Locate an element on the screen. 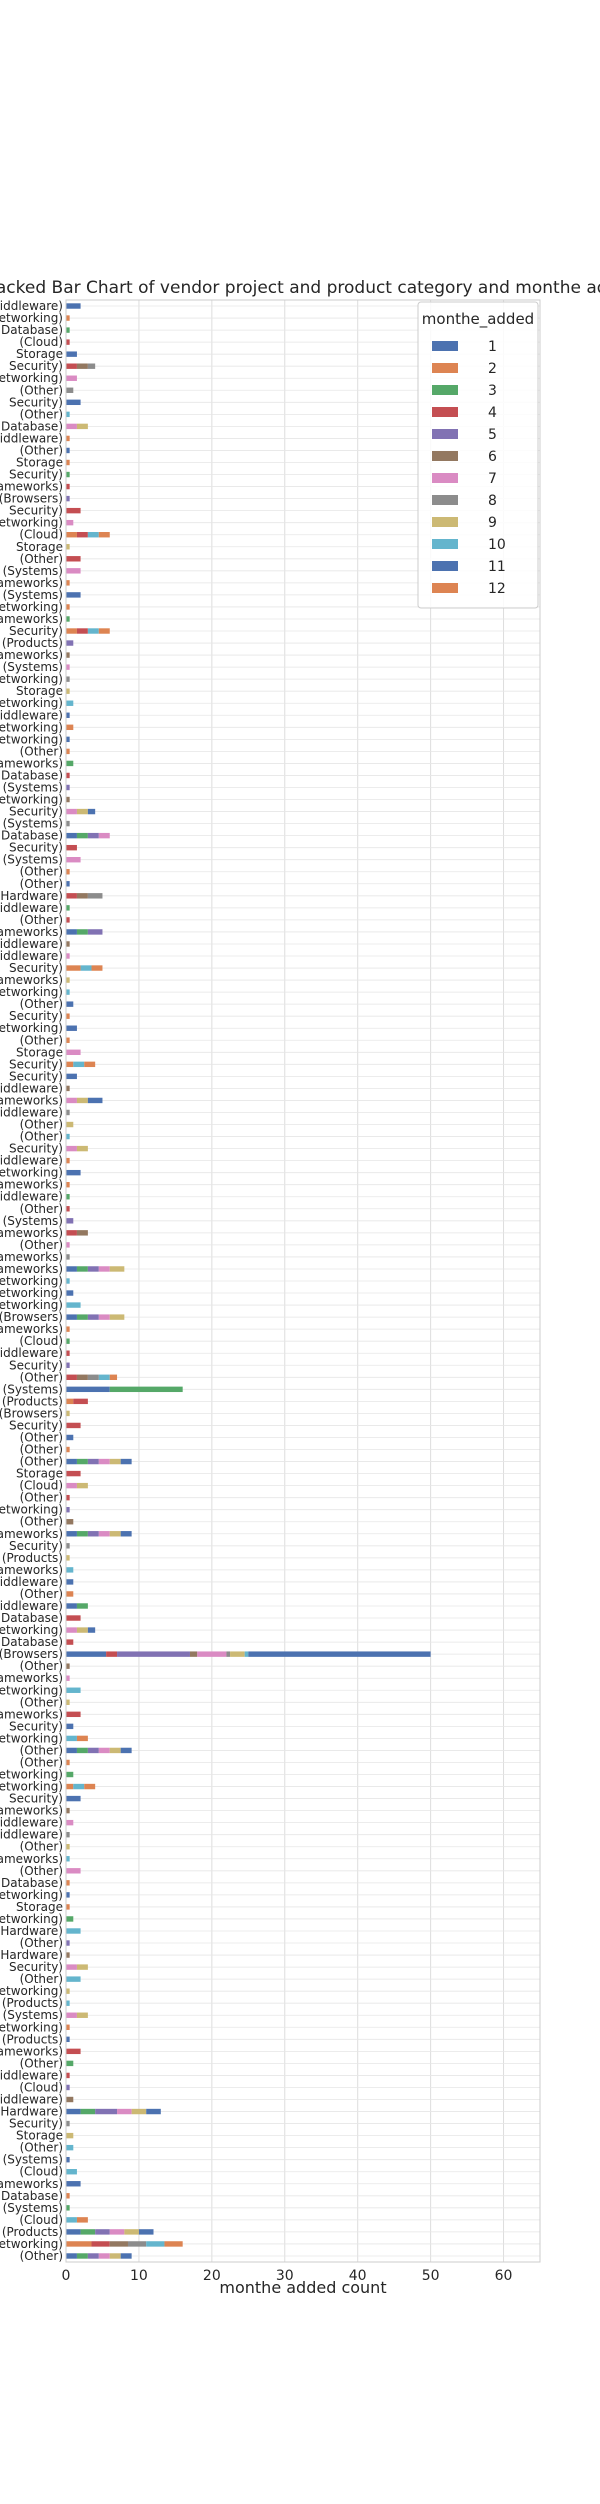  legend-label: 3 is located at coordinates (492, 391).